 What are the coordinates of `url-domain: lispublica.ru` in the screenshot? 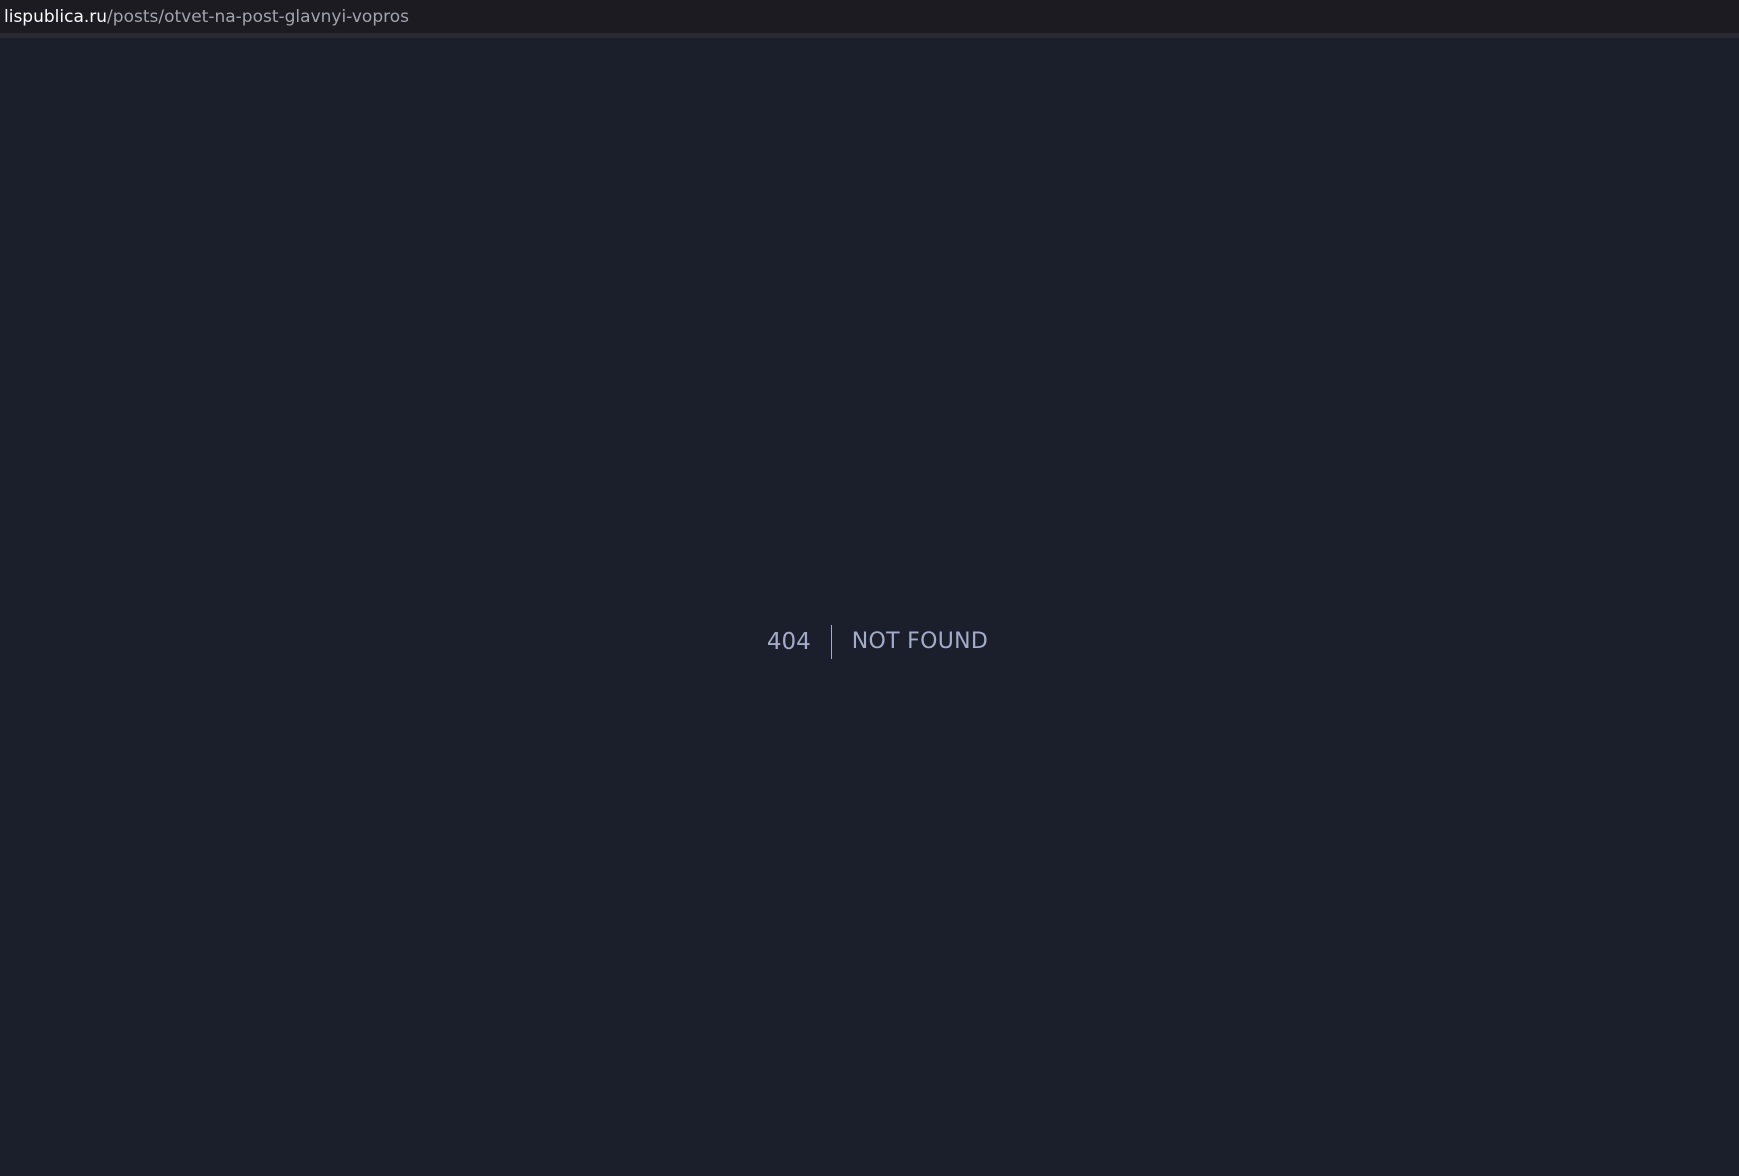 It's located at (56, 16).